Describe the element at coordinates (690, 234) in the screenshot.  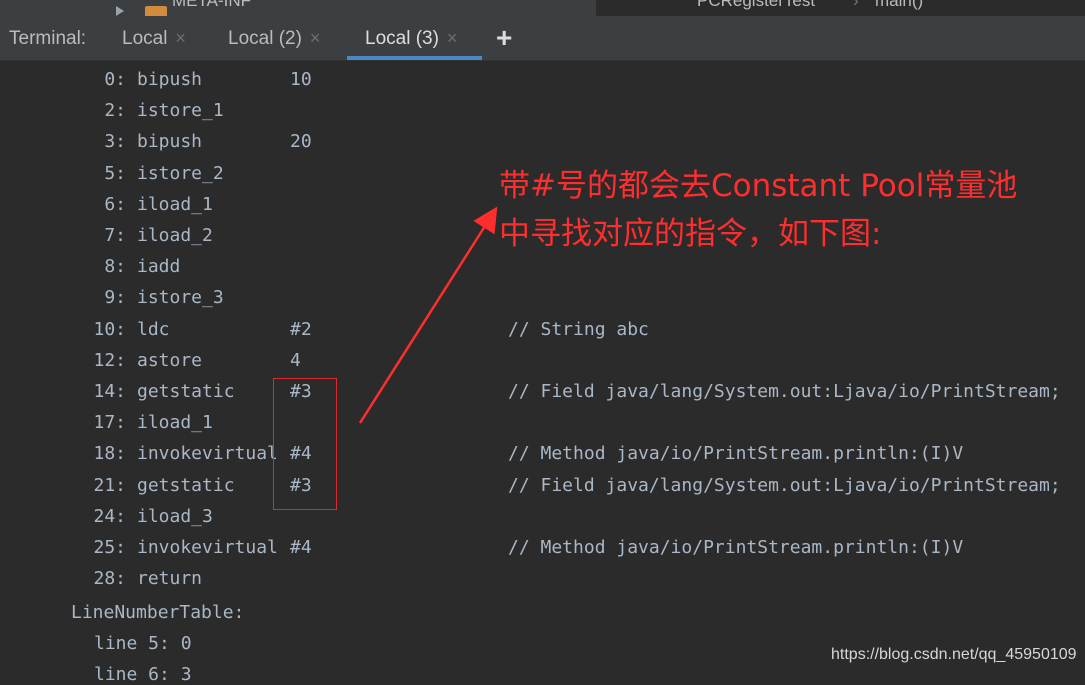
I see `annotation-line-2: 中寻找对应的指令，如下图:` at that location.